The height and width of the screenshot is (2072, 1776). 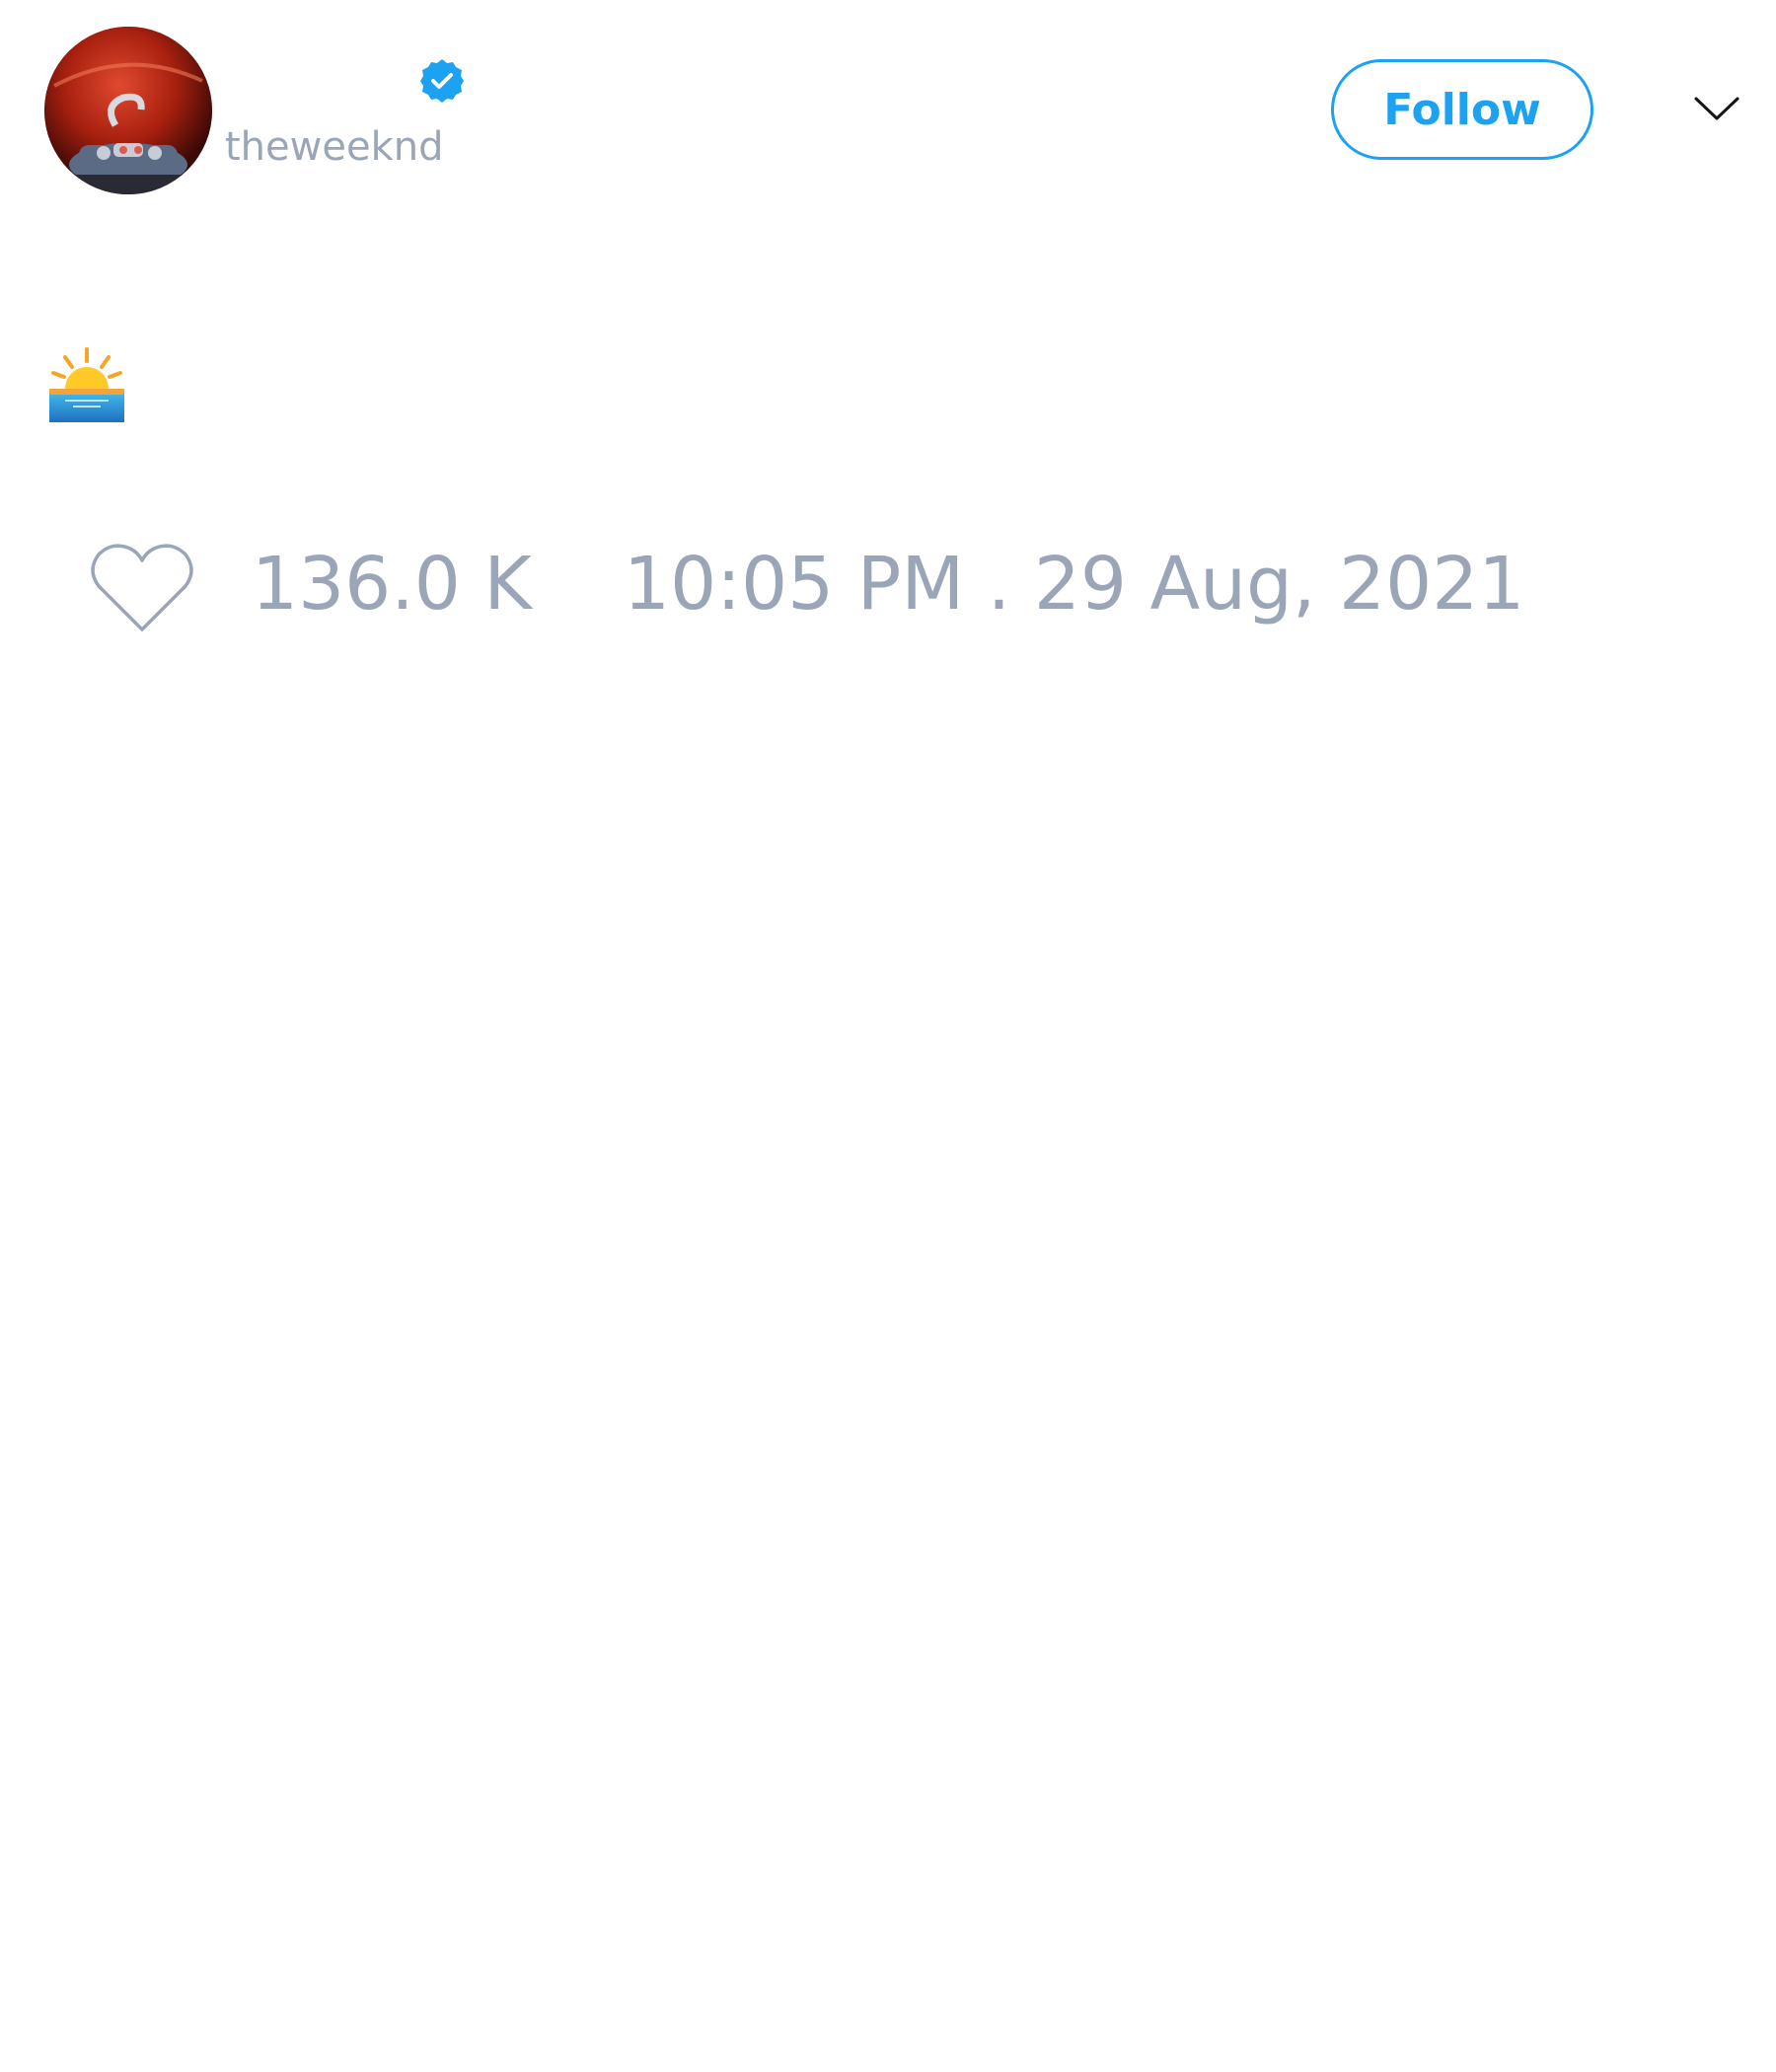 I want to click on tweet-timestamp: 10:05 PM . 29 Aug, 2021, so click(x=1074, y=584).